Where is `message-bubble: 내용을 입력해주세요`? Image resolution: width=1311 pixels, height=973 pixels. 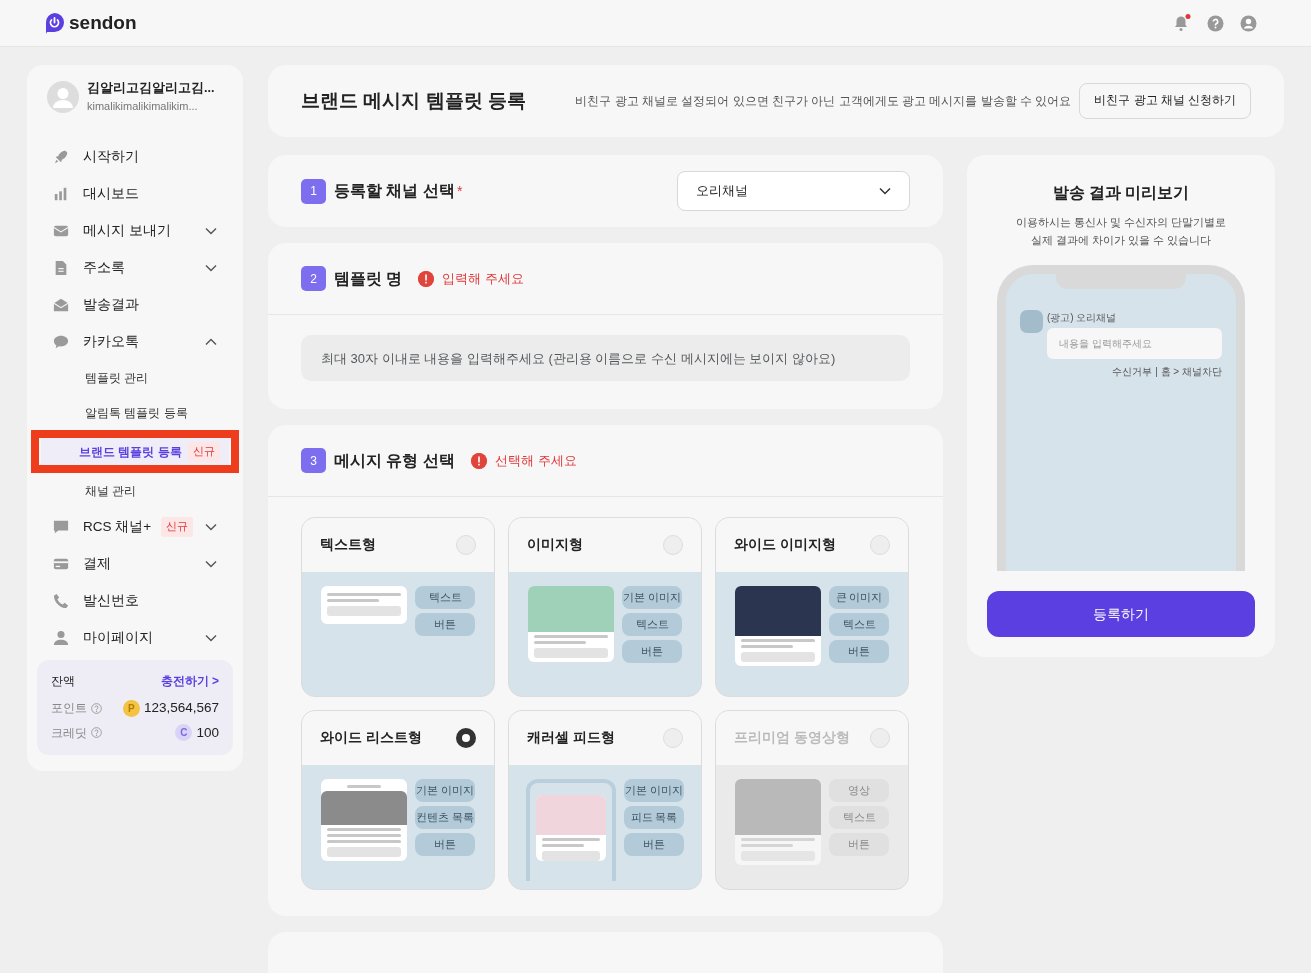 message-bubble: 내용을 입력해주세요 is located at coordinates (1134, 344).